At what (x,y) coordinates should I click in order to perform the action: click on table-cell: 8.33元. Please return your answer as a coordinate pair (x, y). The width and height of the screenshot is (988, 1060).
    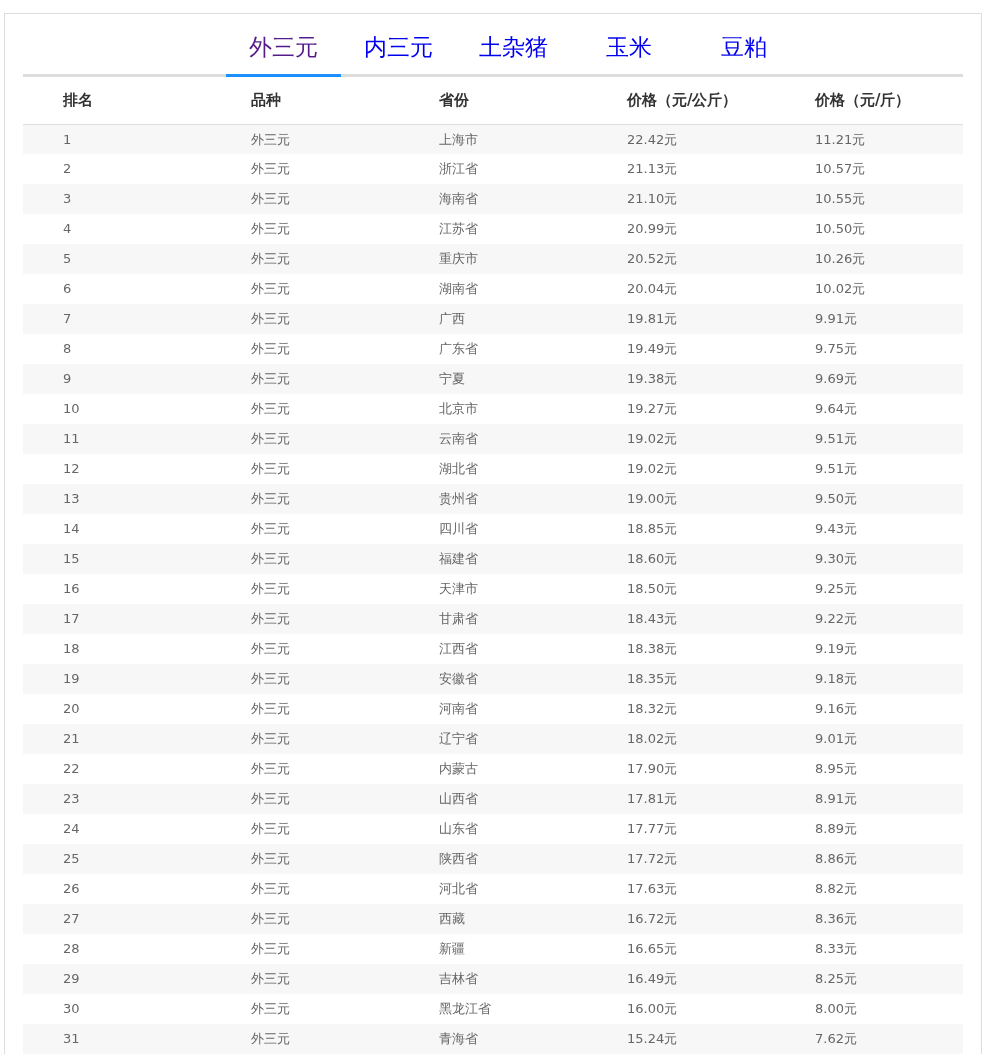
    Looking at the image, I should click on (869, 949).